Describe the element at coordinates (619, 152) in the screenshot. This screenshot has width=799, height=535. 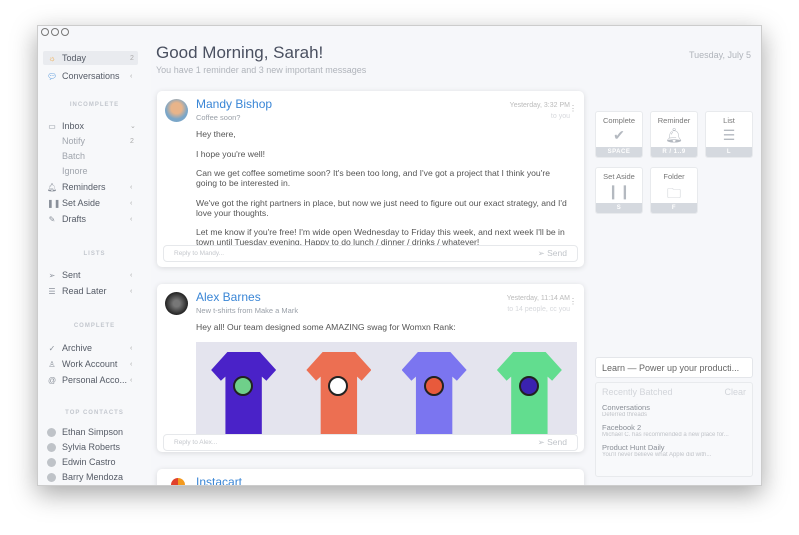
I see `shortcut-key: SPACE` at that location.